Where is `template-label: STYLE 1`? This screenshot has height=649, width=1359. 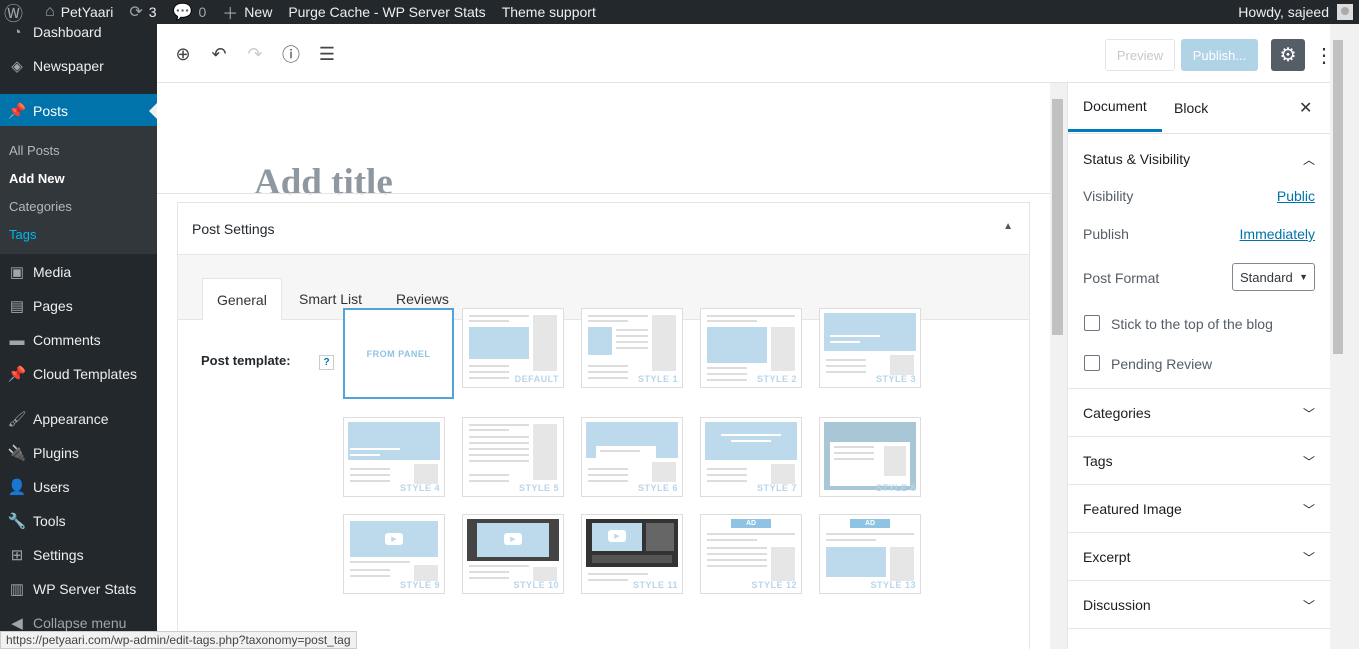 template-label: STYLE 1 is located at coordinates (657, 379).